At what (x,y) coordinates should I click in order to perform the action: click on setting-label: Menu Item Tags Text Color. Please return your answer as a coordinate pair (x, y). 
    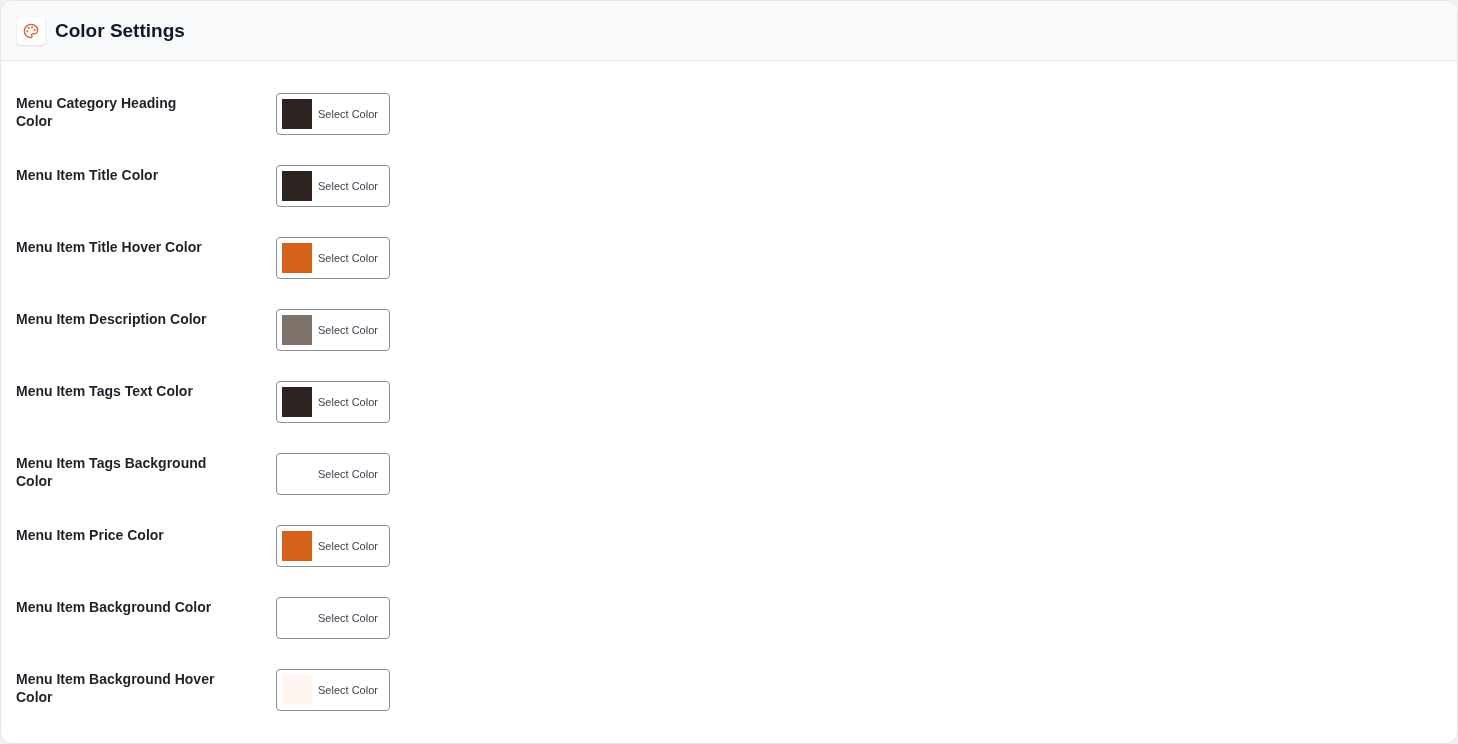
    Looking at the image, I should click on (105, 391).